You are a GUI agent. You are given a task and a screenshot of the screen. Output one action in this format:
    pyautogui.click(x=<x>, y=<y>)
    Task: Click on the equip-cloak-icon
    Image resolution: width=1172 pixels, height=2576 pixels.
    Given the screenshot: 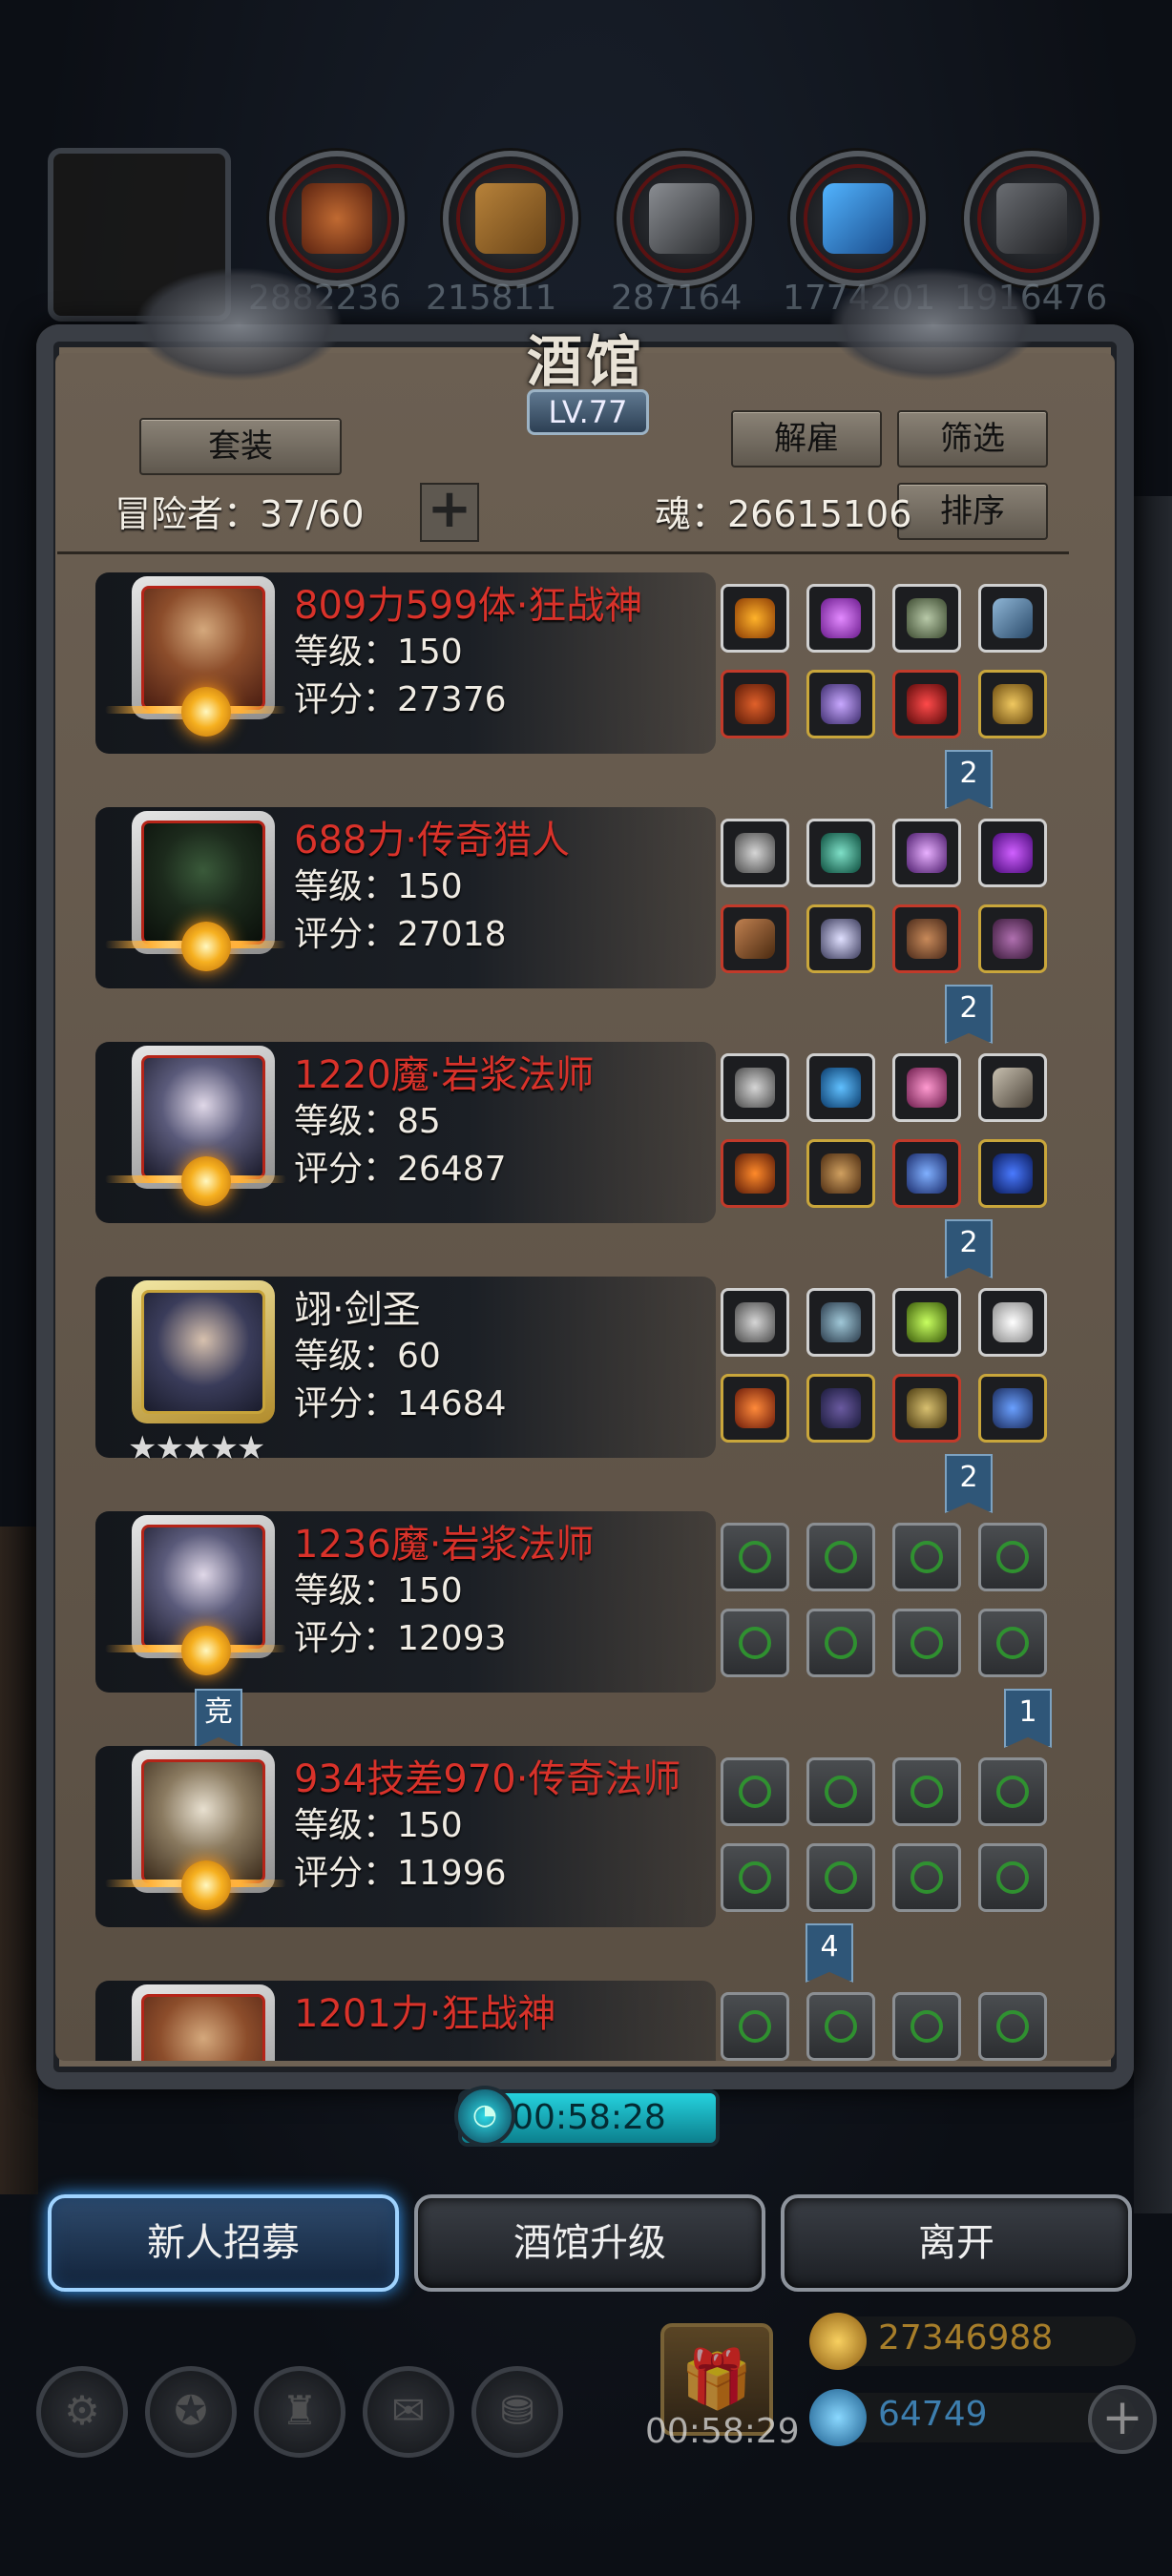 What is the action you would take?
    pyautogui.click(x=840, y=1408)
    